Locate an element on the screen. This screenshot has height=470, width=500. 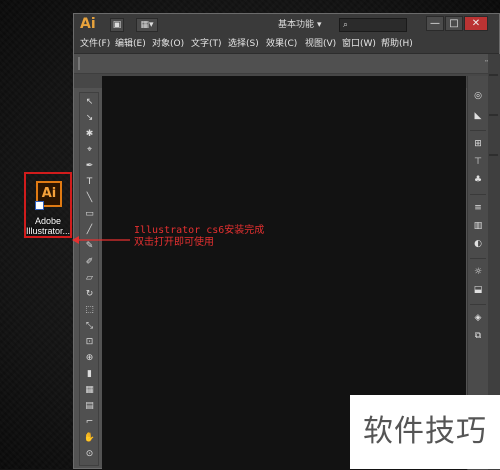
menu-select: 选择(S) is located at coordinates (243, 44).